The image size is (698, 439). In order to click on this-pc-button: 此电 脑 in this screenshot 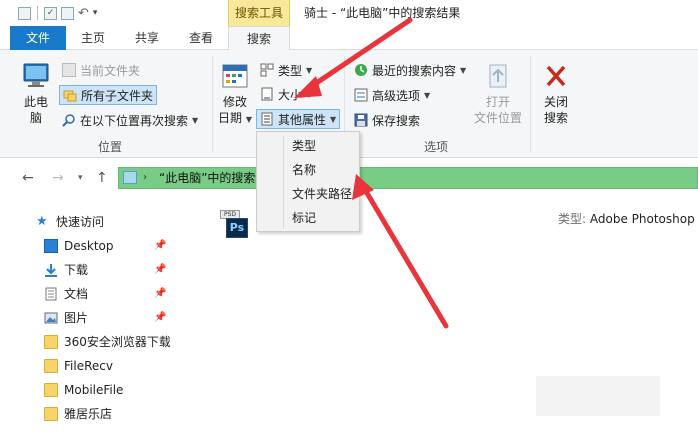, I will do `click(36, 94)`.